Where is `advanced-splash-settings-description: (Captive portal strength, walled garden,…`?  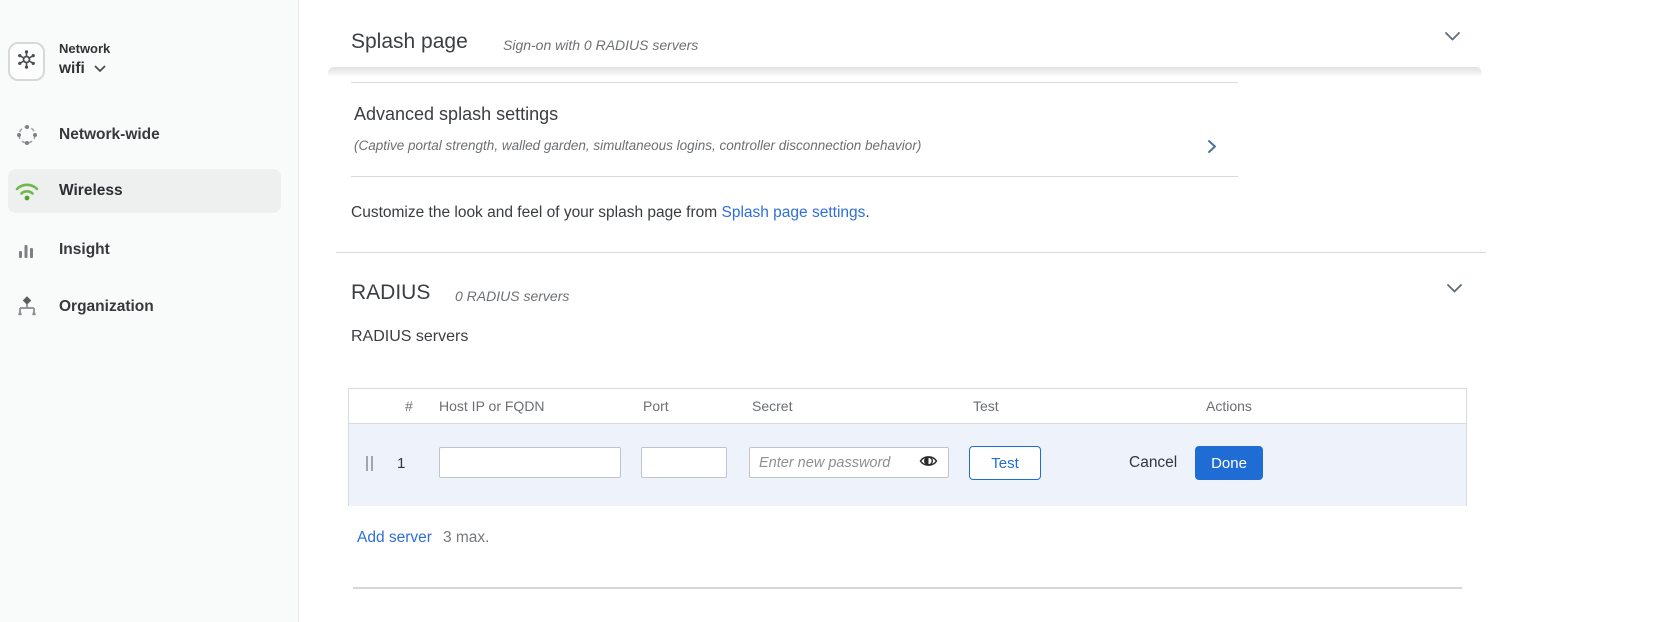
advanced-splash-settings-description: (Captive portal strength, walled garden,… is located at coordinates (638, 145).